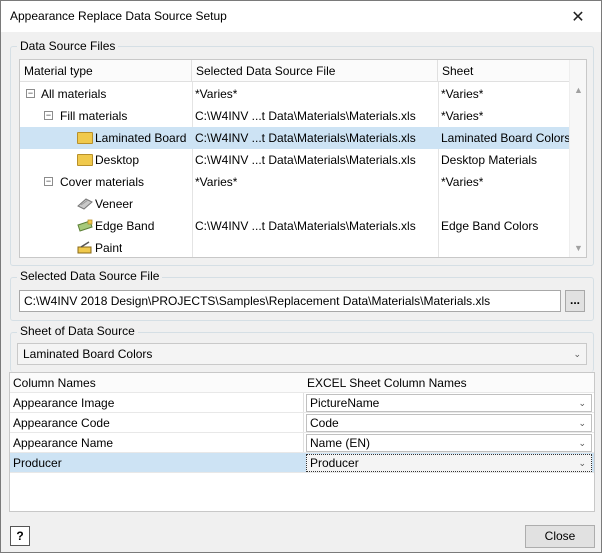  What do you see at coordinates (117, 160) in the screenshot?
I see `tree-row-name: Desktop` at bounding box center [117, 160].